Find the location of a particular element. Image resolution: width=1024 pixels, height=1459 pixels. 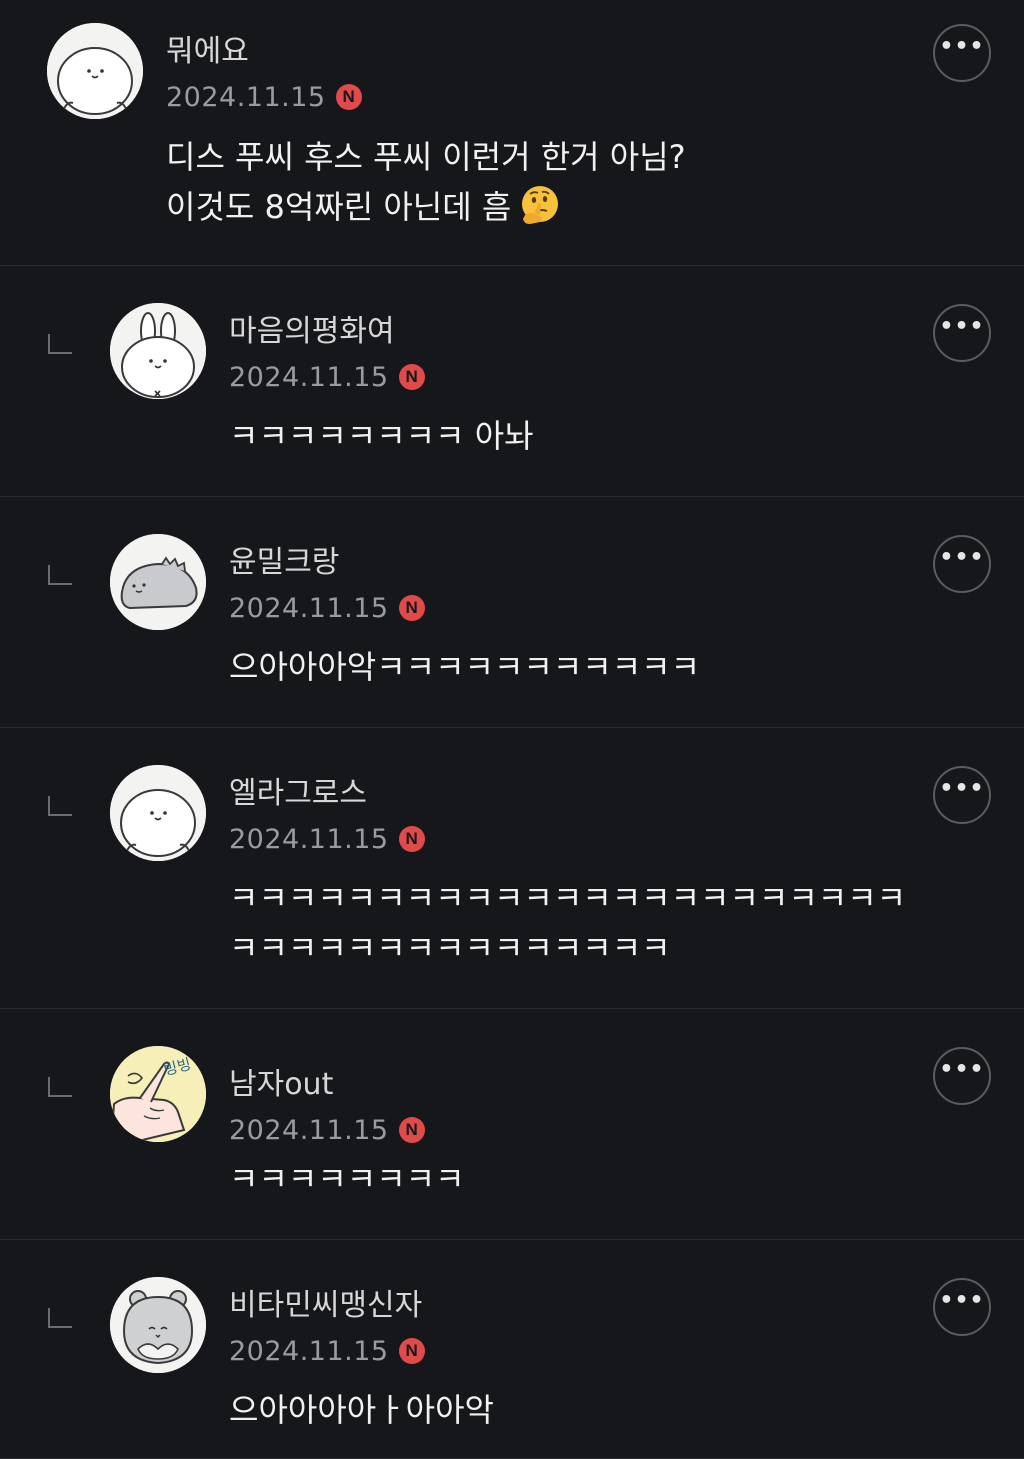

hedgehog-avatar-icon is located at coordinates (158, 582).